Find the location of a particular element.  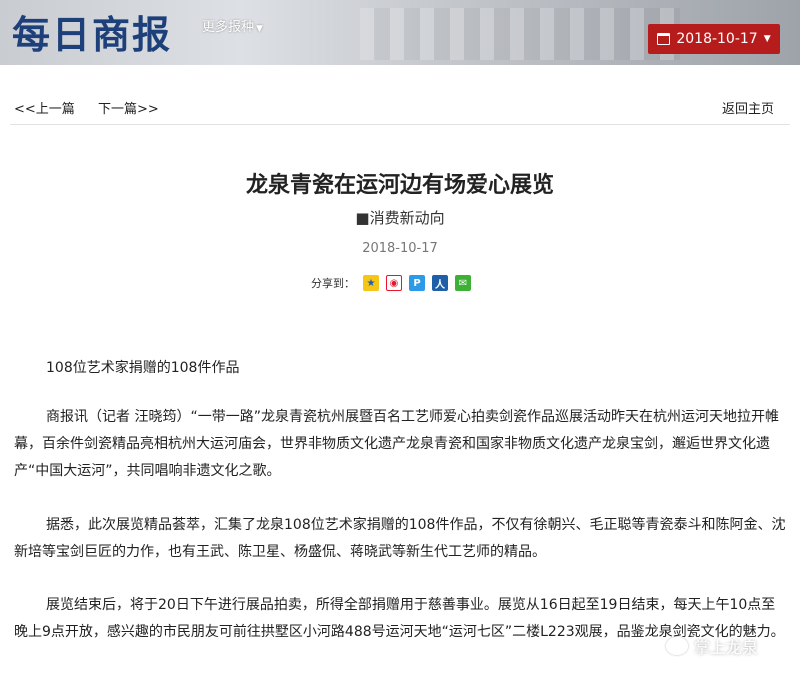

tencent-weibo-icon: P is located at coordinates (417, 283).